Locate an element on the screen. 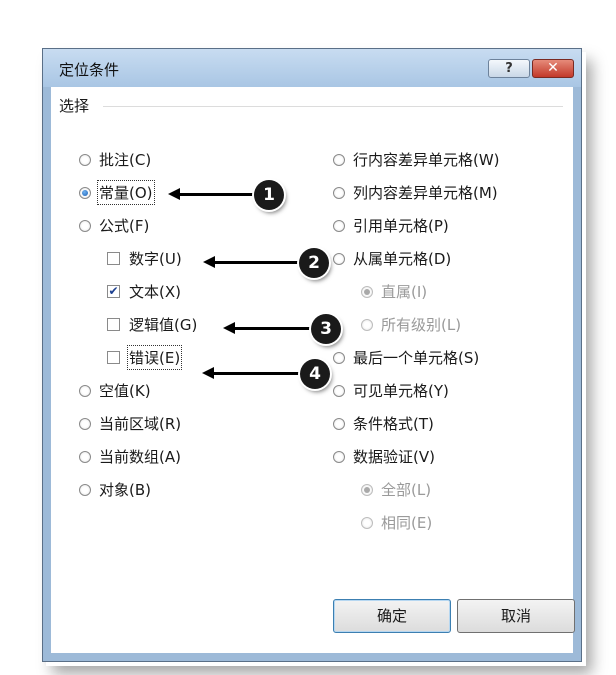 The width and height of the screenshot is (616, 675). ok-button: 确定 is located at coordinates (392, 616).